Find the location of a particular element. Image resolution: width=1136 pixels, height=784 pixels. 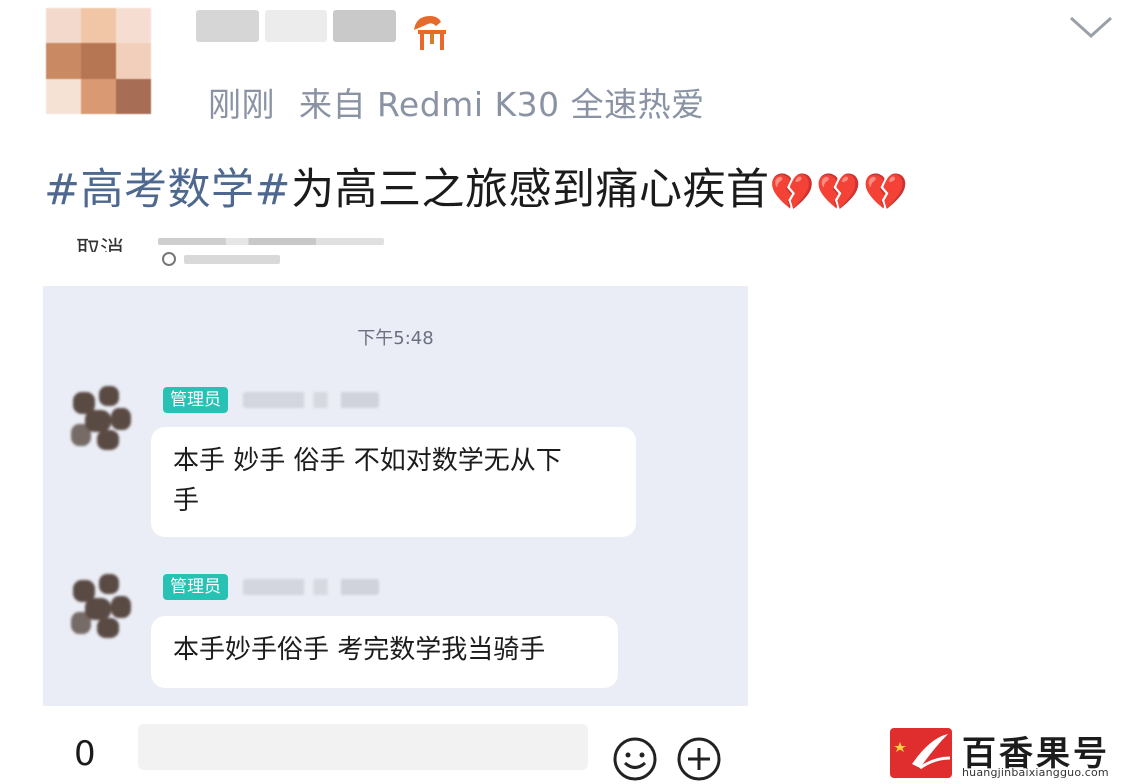

chat-bubble: 本手 妙手 俗手 不如对数学无从下 手 is located at coordinates (393, 482).